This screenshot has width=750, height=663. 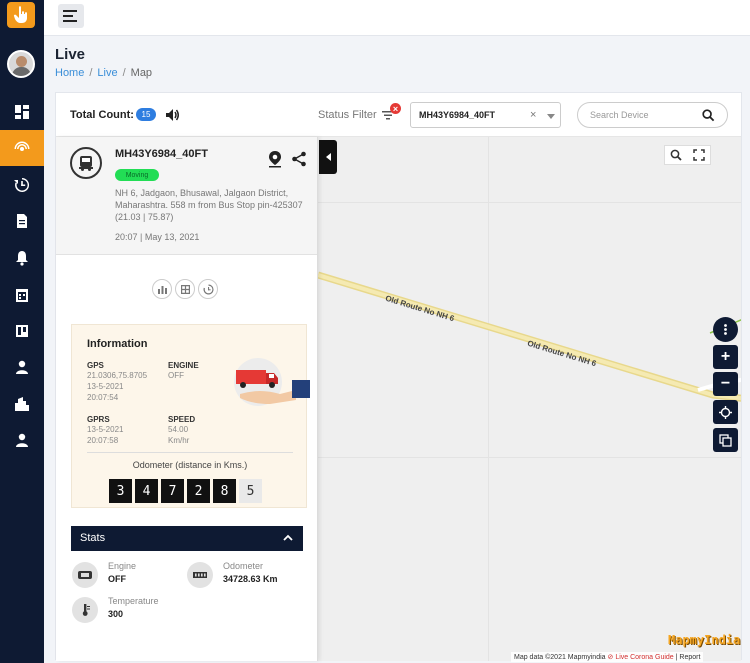 What do you see at coordinates (162, 289) in the screenshot?
I see `chart-button` at bounding box center [162, 289].